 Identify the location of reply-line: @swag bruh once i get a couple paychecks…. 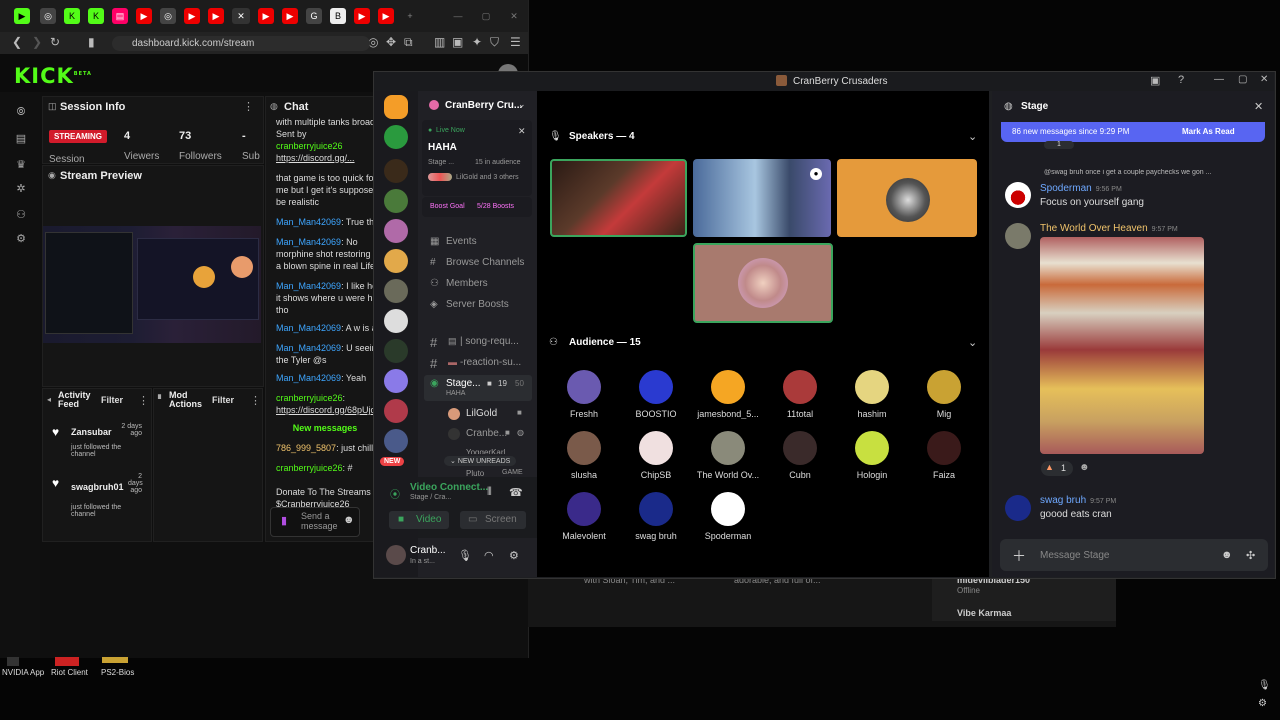
(1149, 172).